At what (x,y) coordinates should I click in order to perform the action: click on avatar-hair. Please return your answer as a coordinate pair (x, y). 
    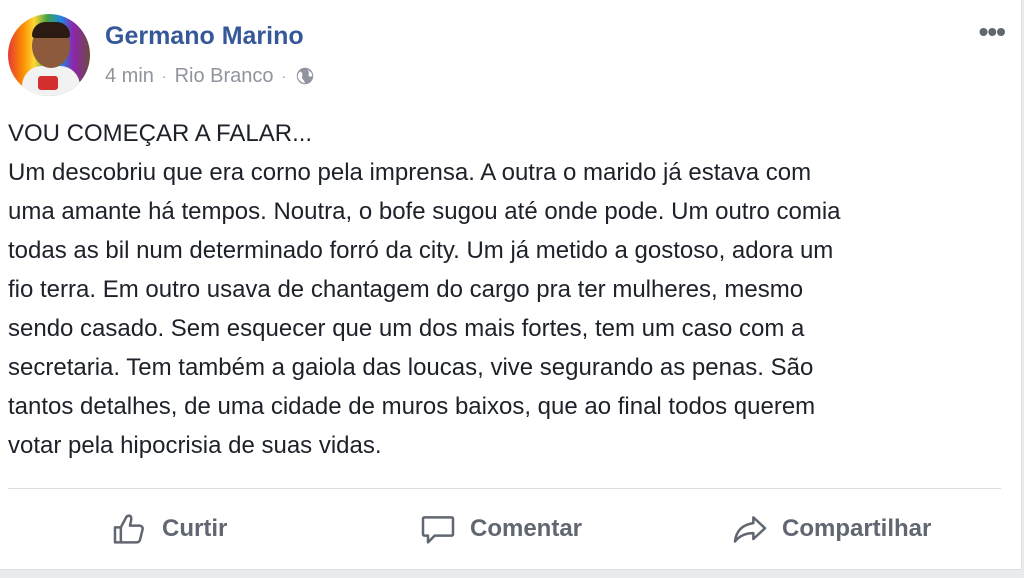
    Looking at the image, I should click on (51, 30).